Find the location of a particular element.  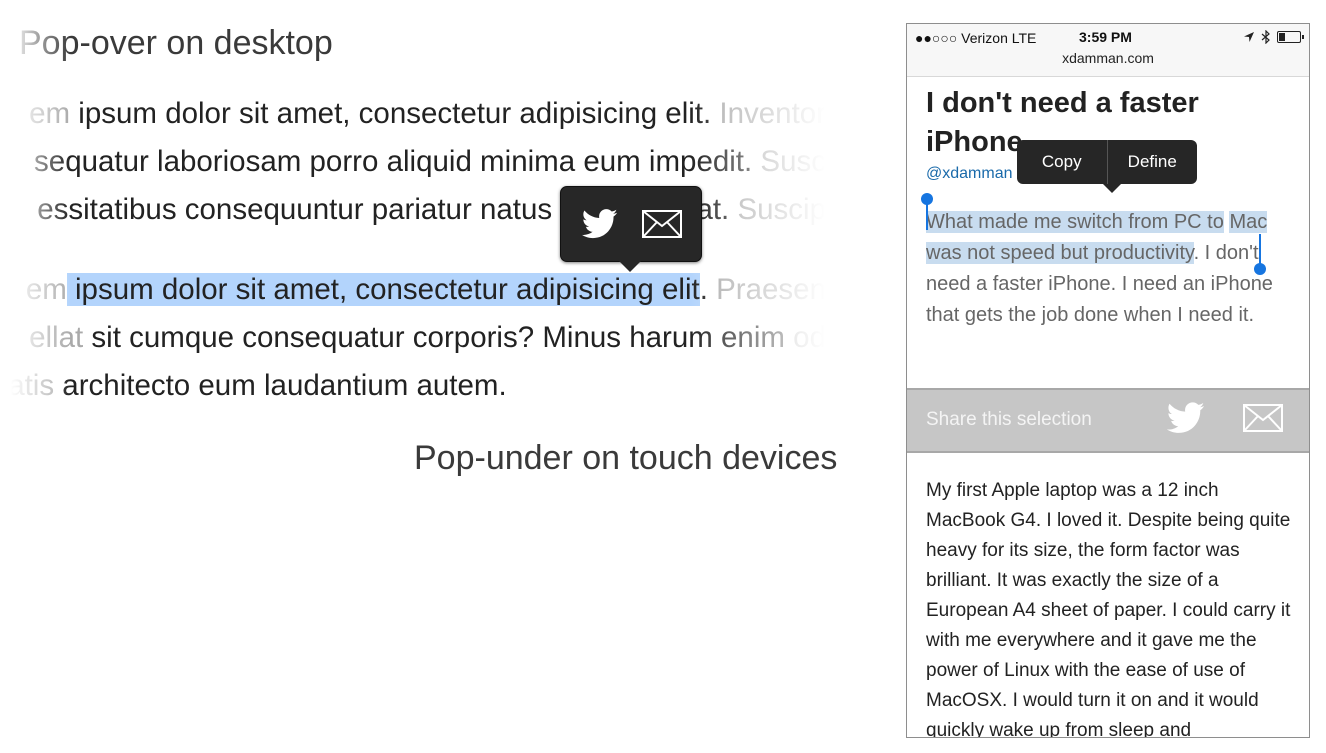

battery-icon is located at coordinates (1290, 37).